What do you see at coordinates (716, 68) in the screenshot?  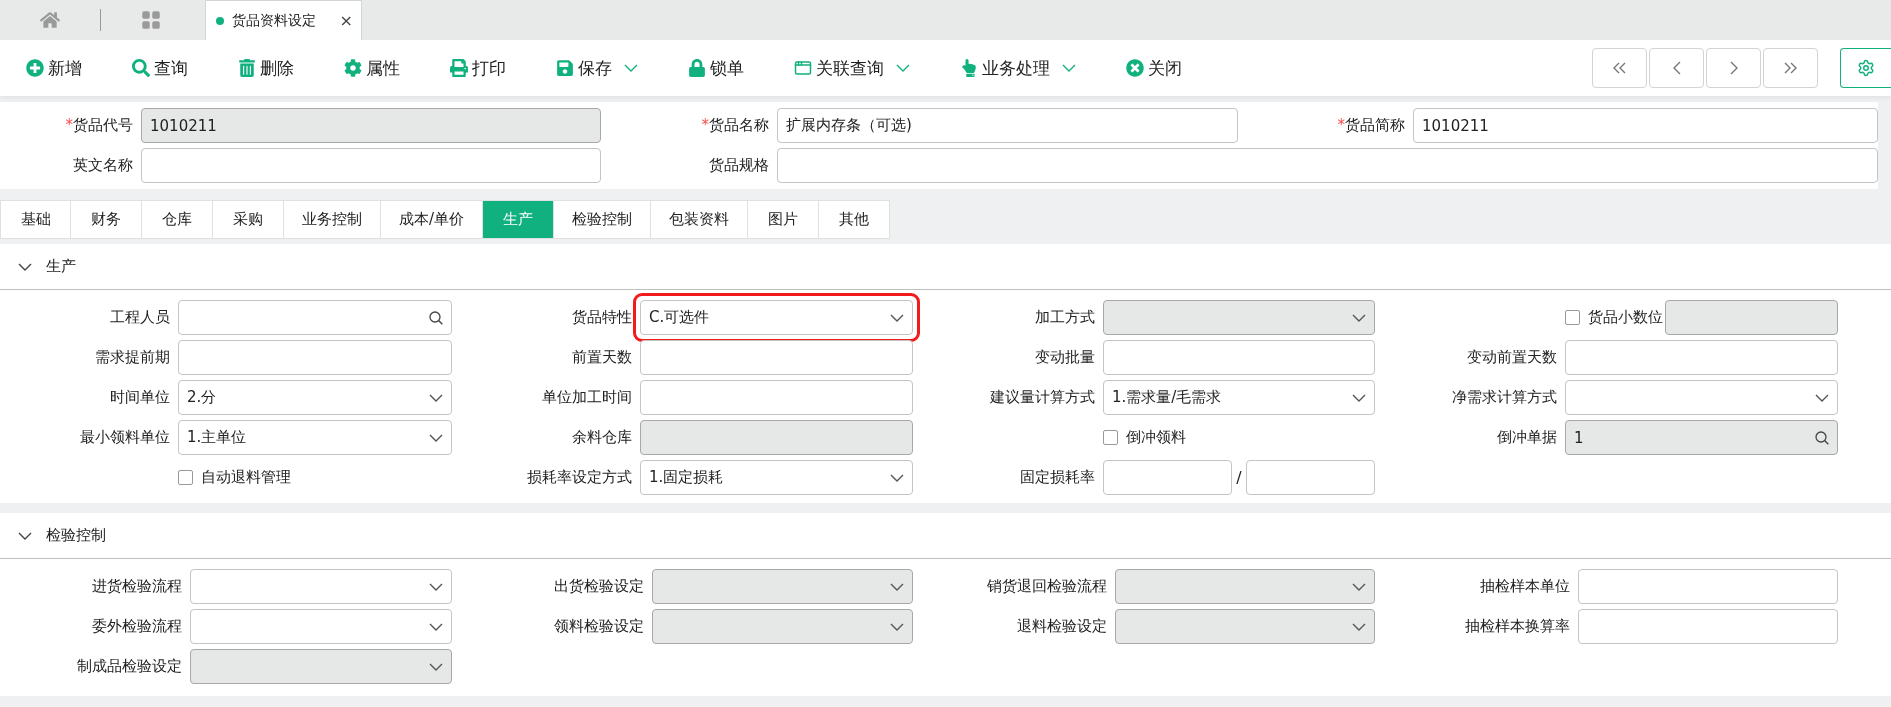 I see `toolbar-button: 锁单` at bounding box center [716, 68].